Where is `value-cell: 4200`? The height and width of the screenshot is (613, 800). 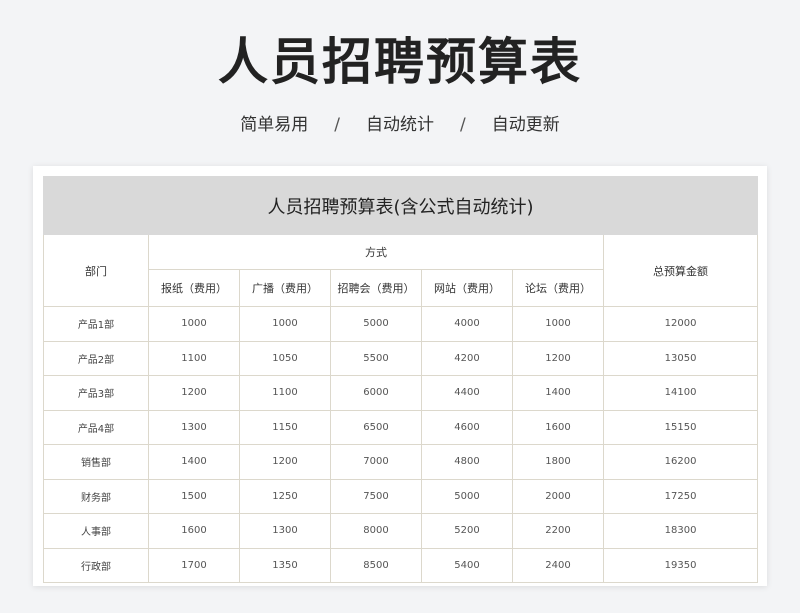 value-cell: 4200 is located at coordinates (467, 358).